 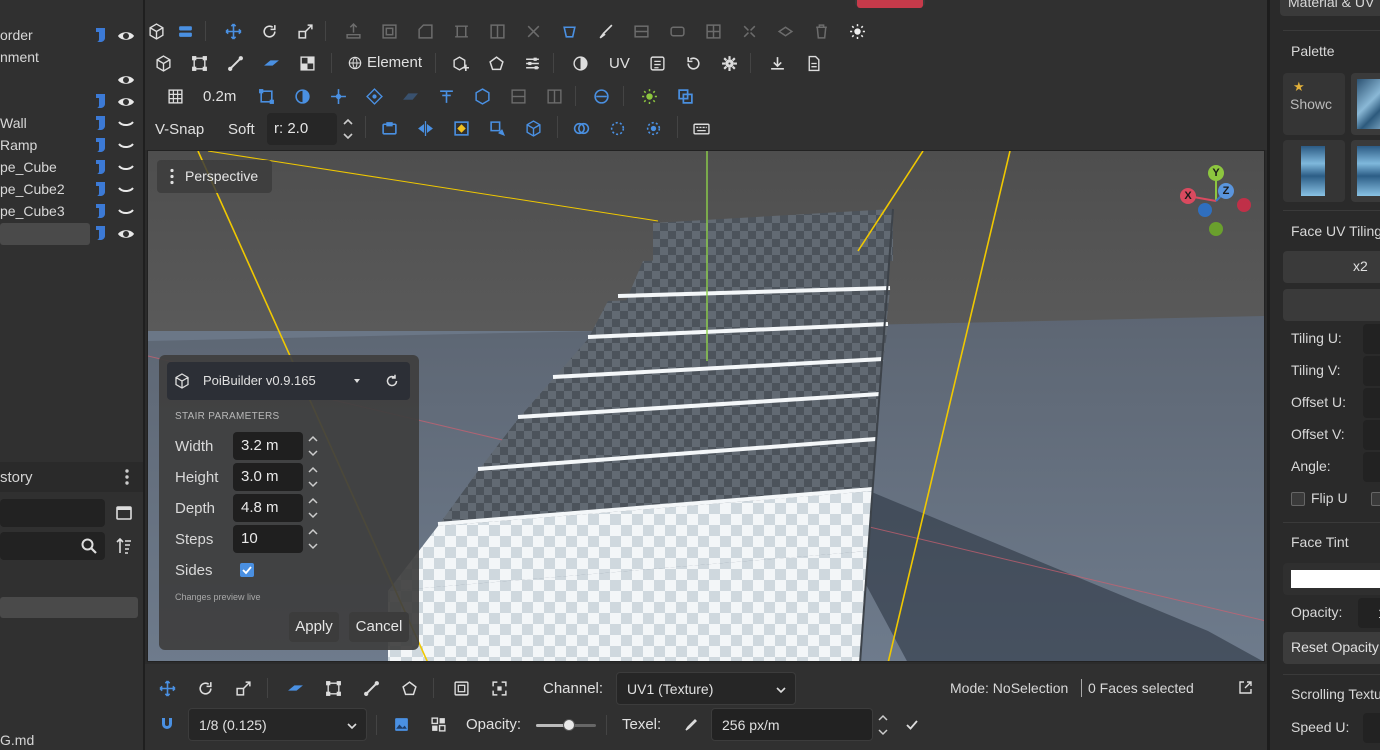 What do you see at coordinates (693, 63) in the screenshot?
I see `reset-uv-icon` at bounding box center [693, 63].